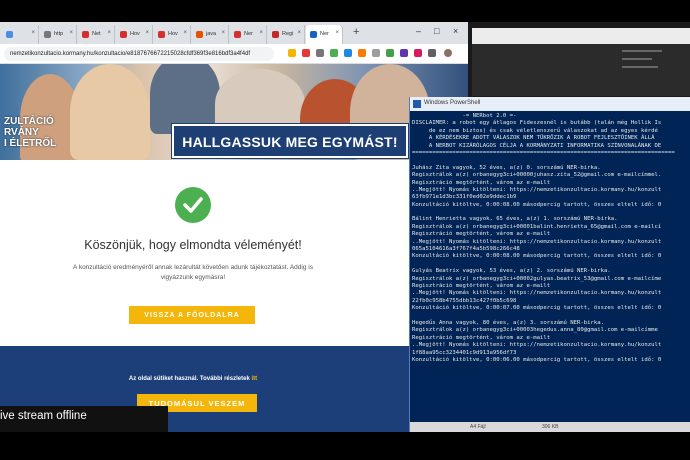  What do you see at coordinates (464, 197) in the screenshot?
I see `console-line: 63fb971e1d3bc331f0ed02e9ddec1b9` at bounding box center [464, 197].